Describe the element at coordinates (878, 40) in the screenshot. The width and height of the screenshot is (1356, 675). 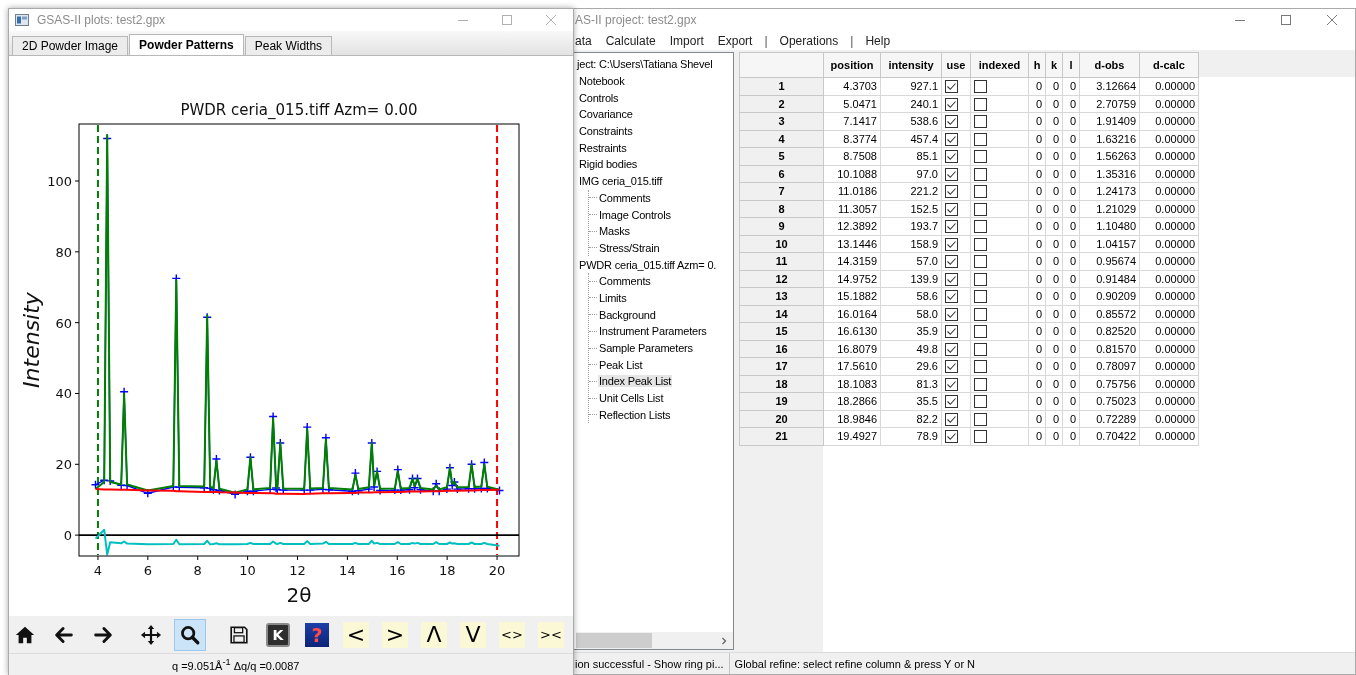
I see `menu-item: Help` at that location.